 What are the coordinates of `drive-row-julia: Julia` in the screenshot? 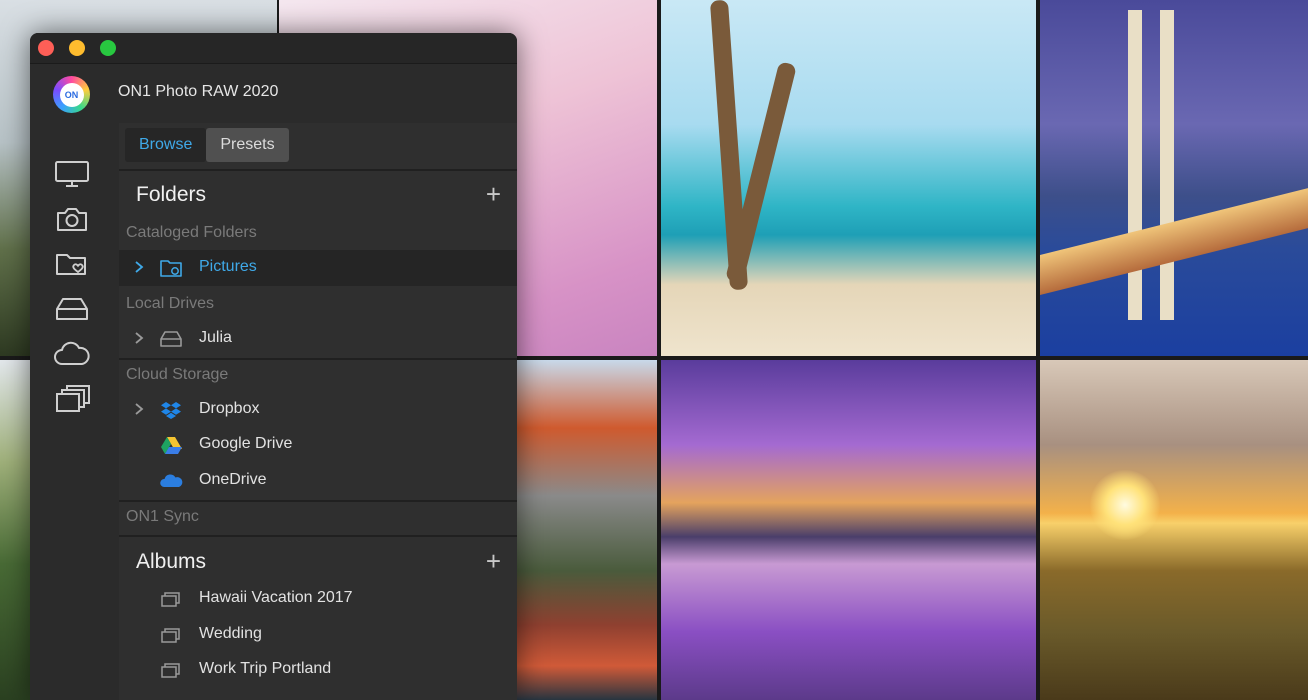 It's located at (318, 339).